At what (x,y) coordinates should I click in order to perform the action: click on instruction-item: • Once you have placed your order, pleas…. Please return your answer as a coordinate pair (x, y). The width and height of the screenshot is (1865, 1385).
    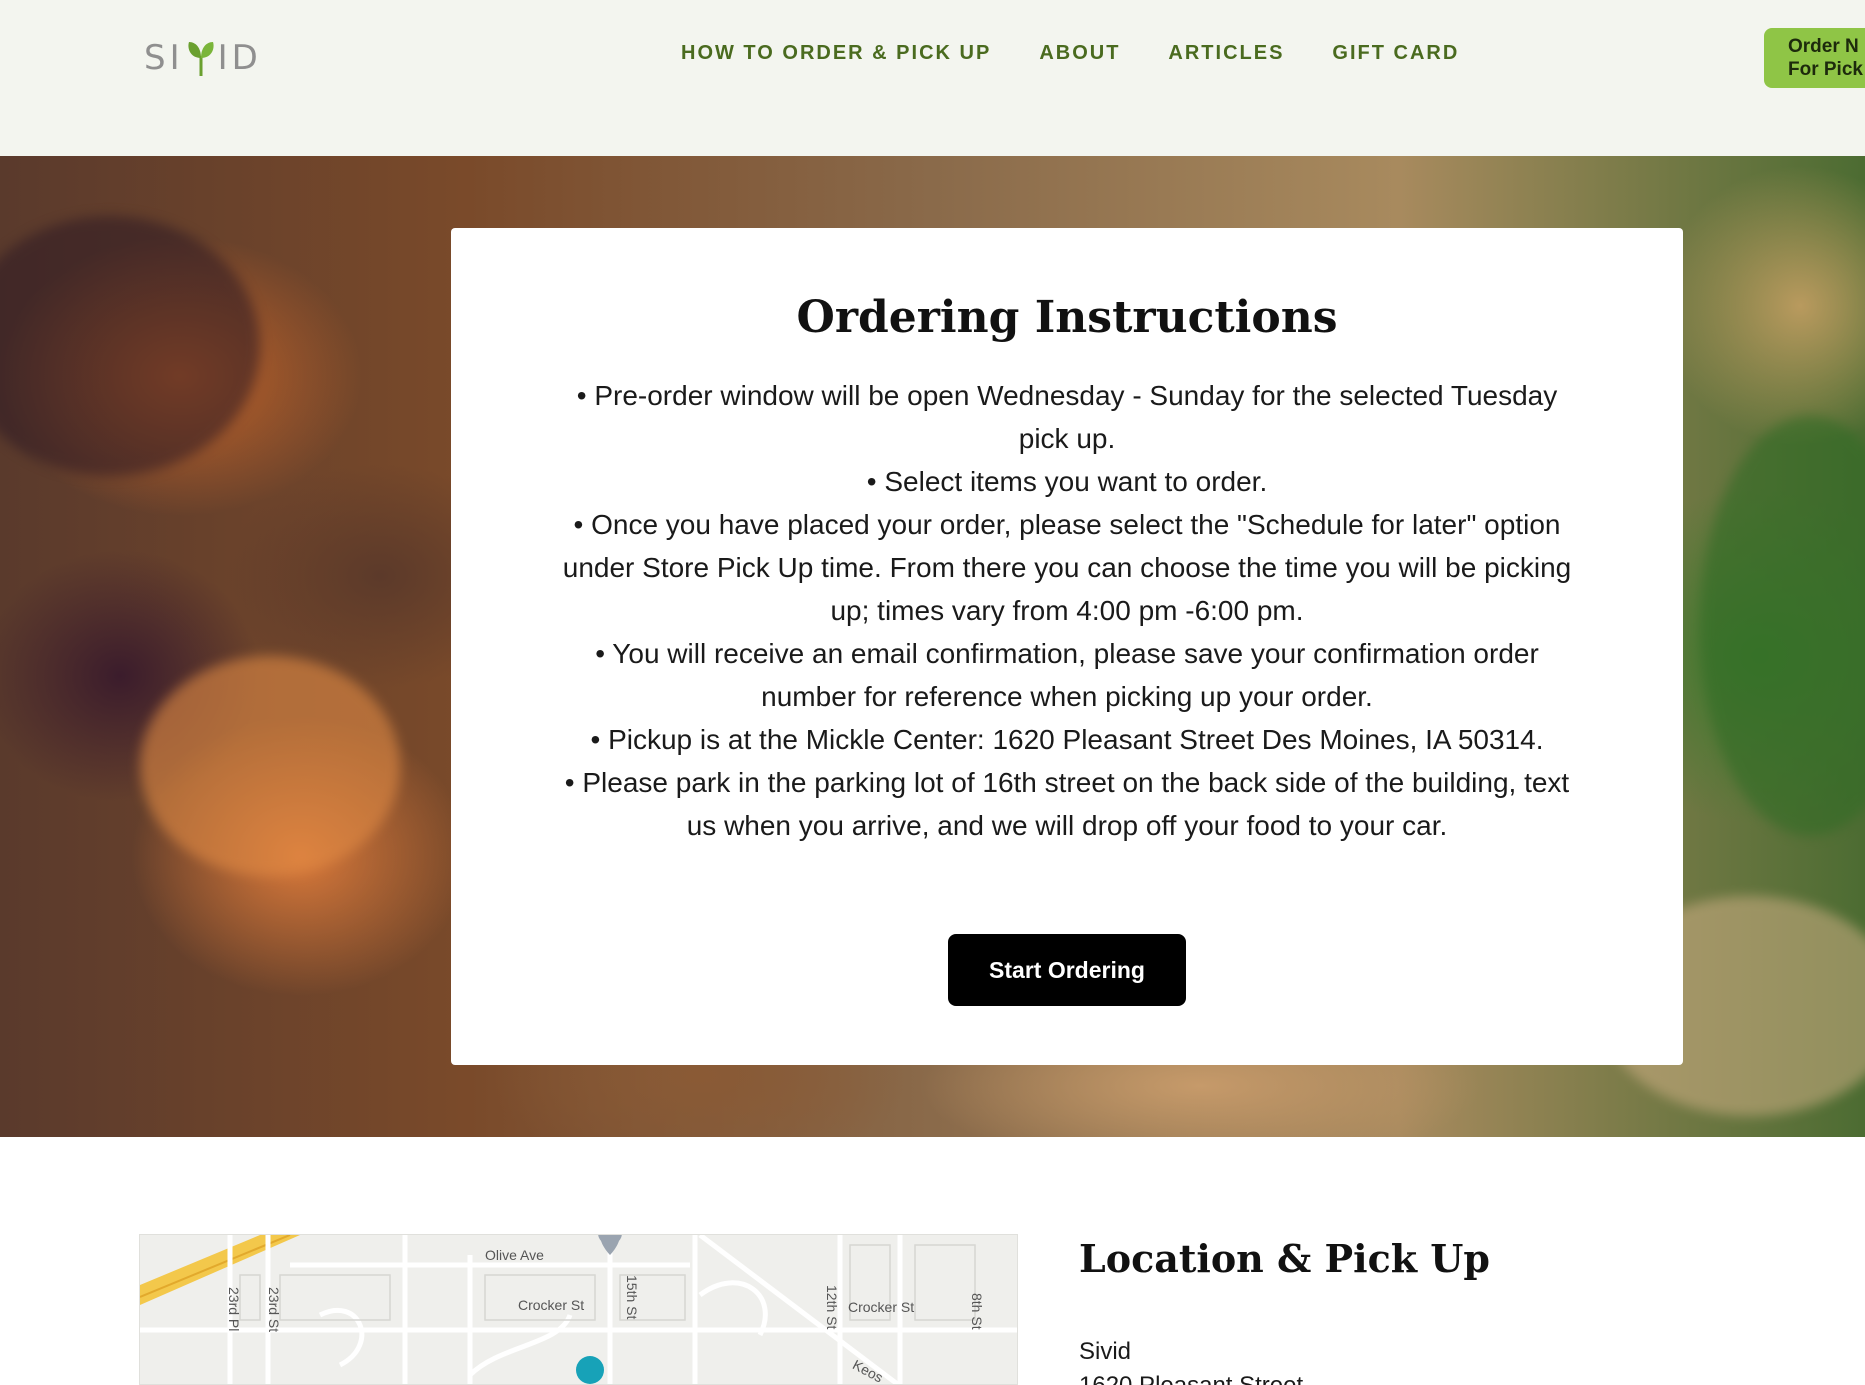
    Looking at the image, I should click on (1067, 567).